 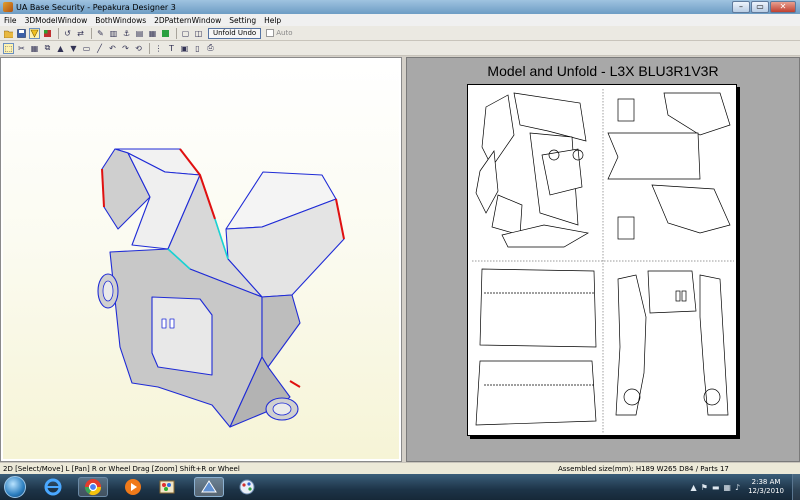 I want to click on page-icon: ▯, so click(x=197, y=48).